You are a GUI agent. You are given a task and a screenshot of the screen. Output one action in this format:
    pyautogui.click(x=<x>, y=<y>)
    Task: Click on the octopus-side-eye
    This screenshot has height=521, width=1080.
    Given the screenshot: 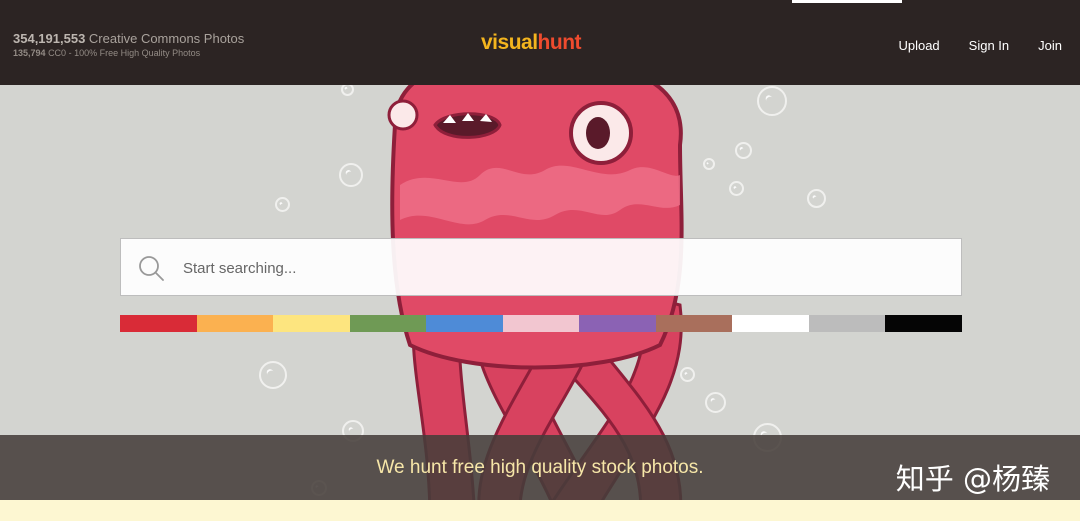 What is the action you would take?
    pyautogui.click(x=403, y=115)
    